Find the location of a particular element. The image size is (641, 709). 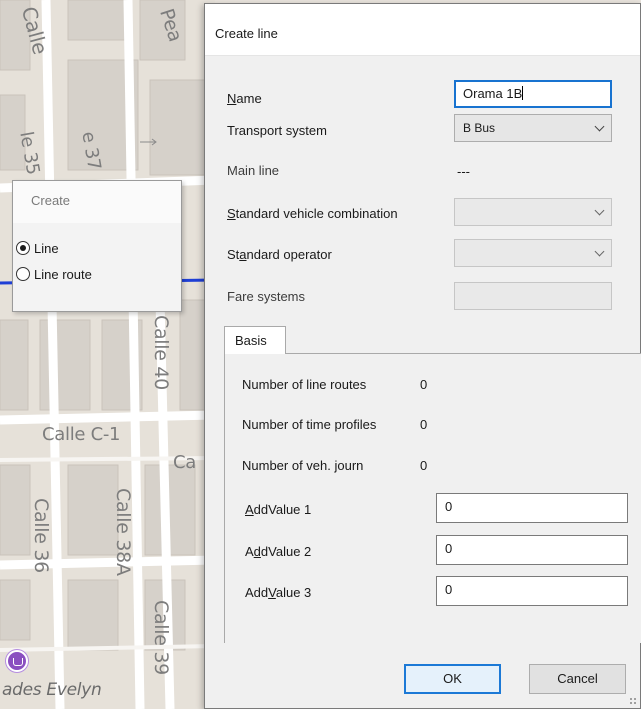

name-label: Name is located at coordinates (244, 98).